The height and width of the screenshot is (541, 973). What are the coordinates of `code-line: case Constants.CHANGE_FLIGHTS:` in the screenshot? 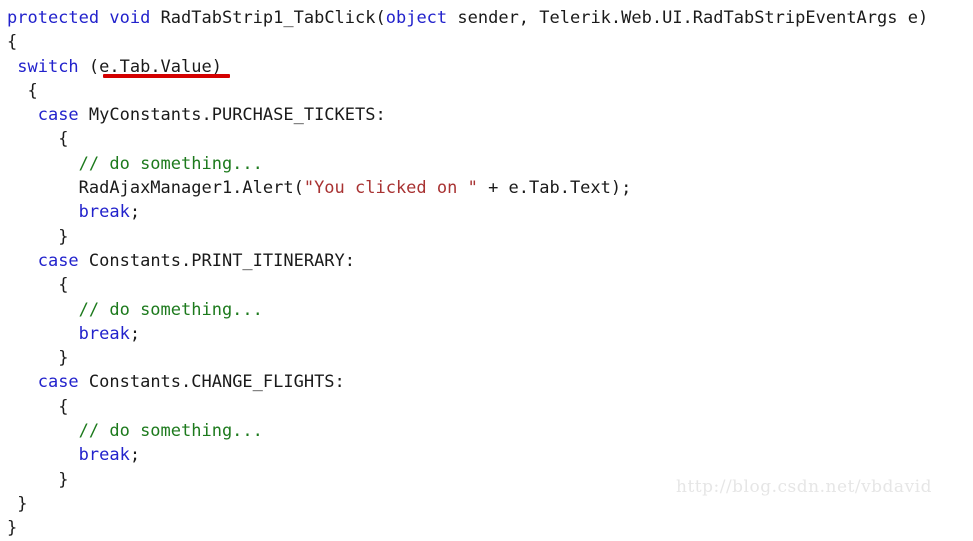 It's located at (486, 382).